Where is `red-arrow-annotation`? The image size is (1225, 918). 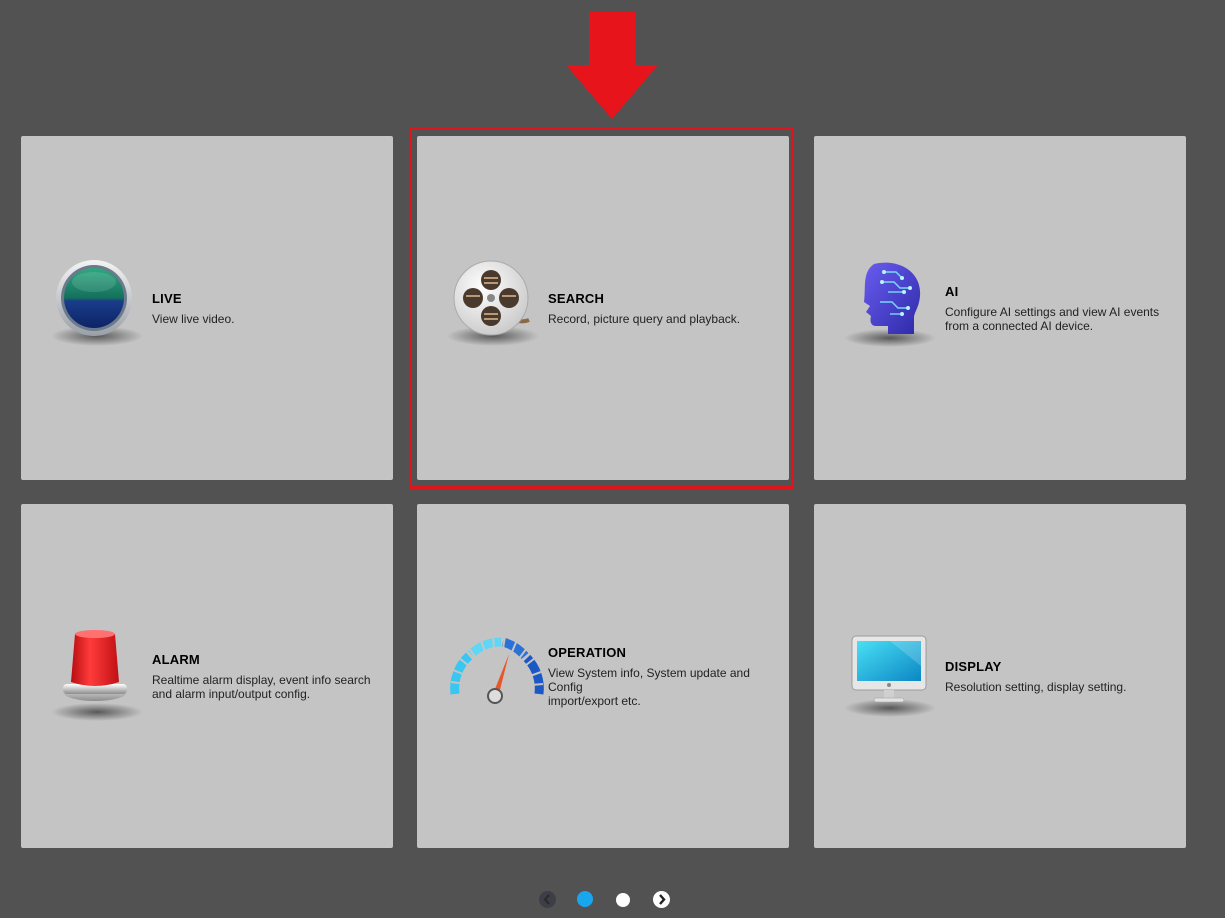
red-arrow-annotation is located at coordinates (612, 65).